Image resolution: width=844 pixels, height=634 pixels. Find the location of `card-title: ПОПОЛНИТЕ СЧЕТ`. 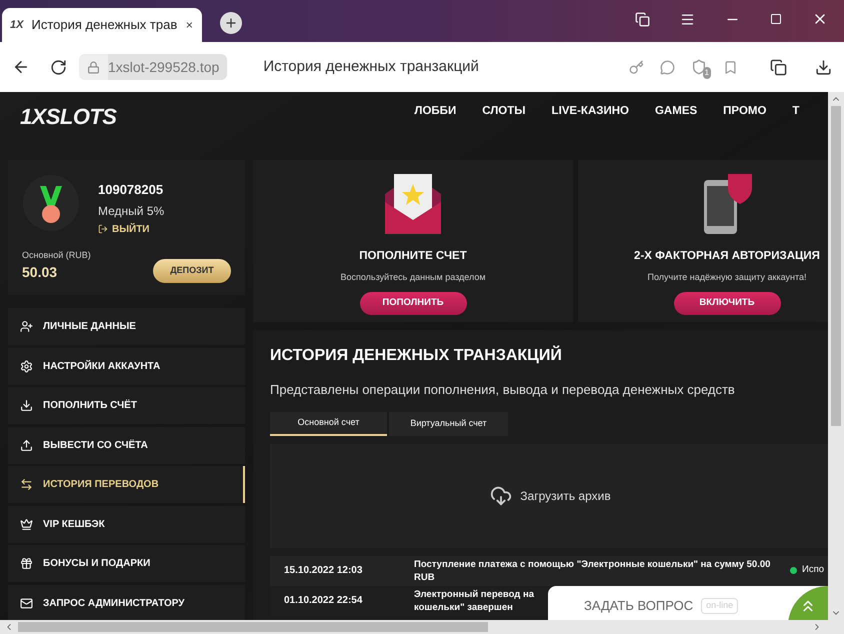

card-title: ПОПОЛНИТЕ СЧЕТ is located at coordinates (413, 256).